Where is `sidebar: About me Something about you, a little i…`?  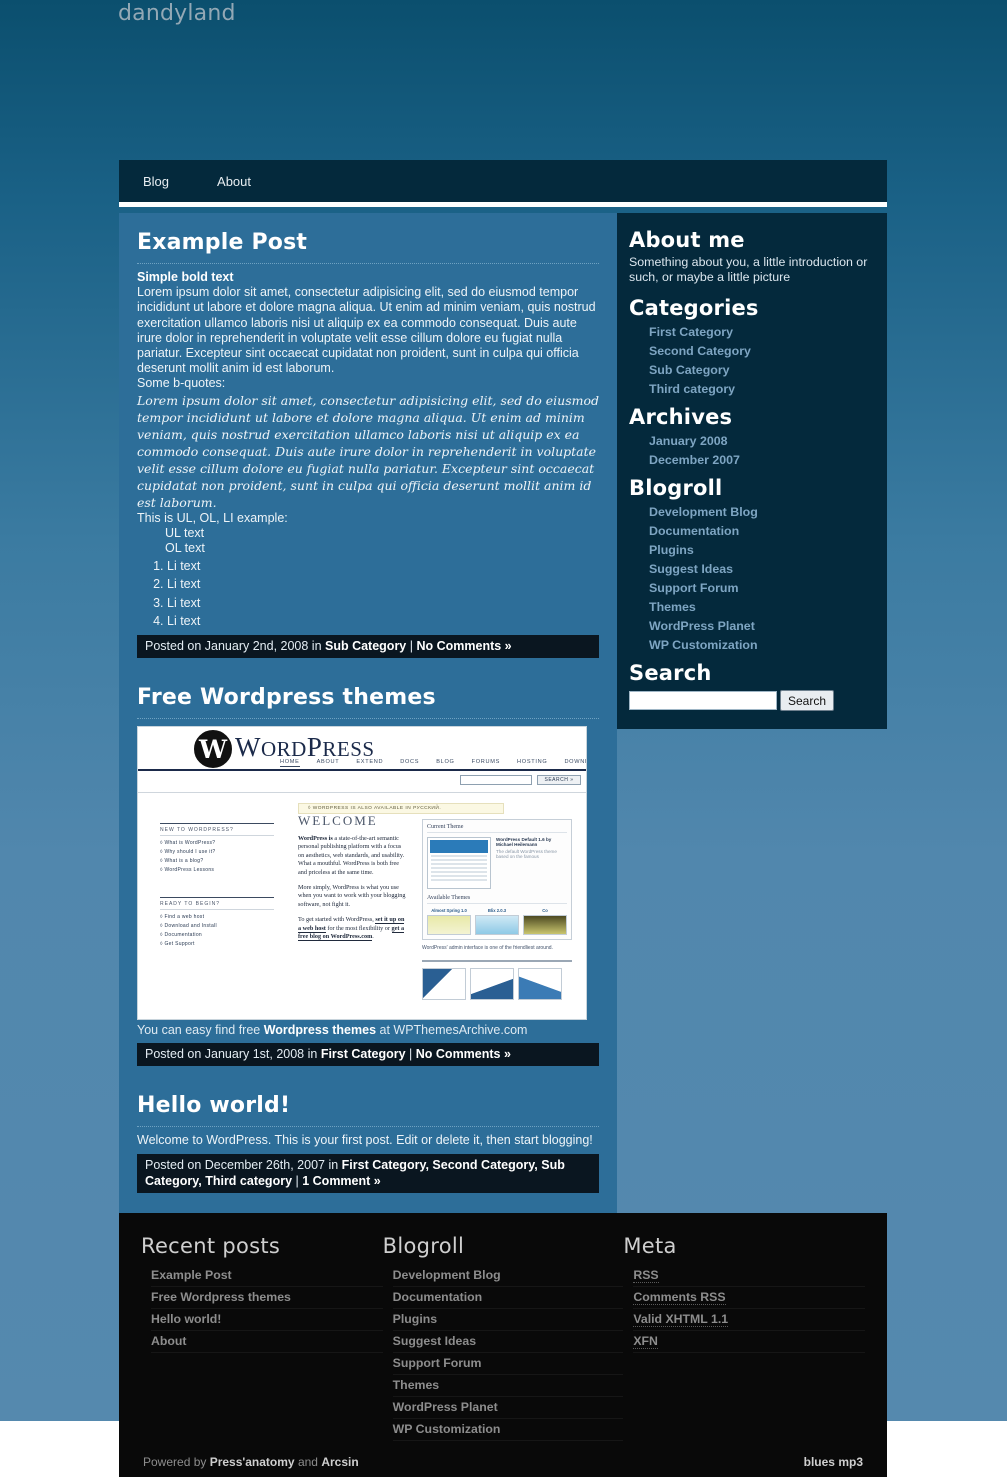
sidebar: About me Something about you, a little i… is located at coordinates (752, 471).